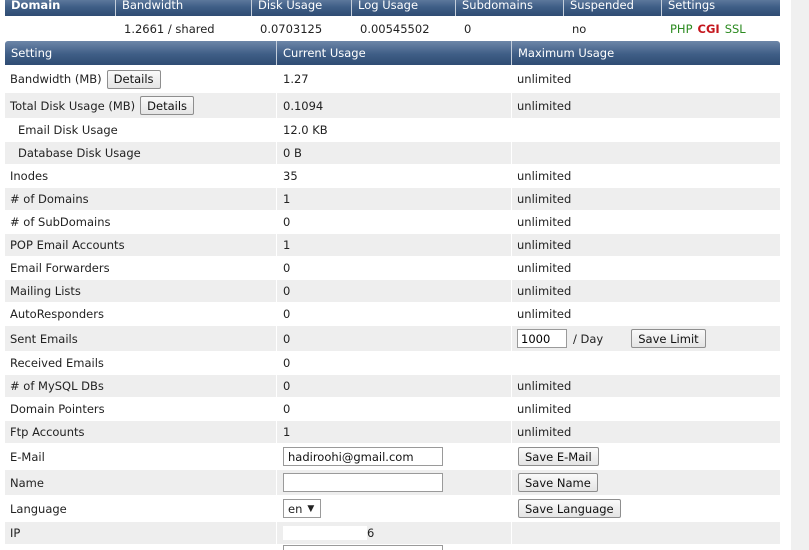 This screenshot has height=550, width=809. What do you see at coordinates (569, 508) in the screenshot?
I see `save-language-button: Save Language` at bounding box center [569, 508].